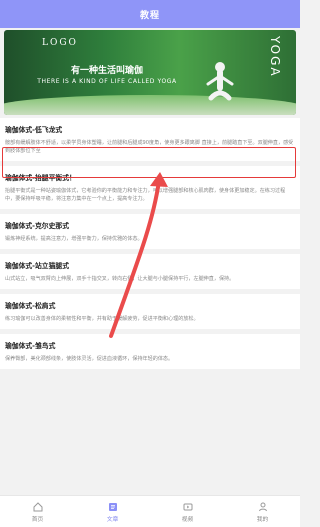 This screenshot has width=320, height=527. I want to click on article-title: 瑜伽体式-克尔史那式, so click(37, 226).